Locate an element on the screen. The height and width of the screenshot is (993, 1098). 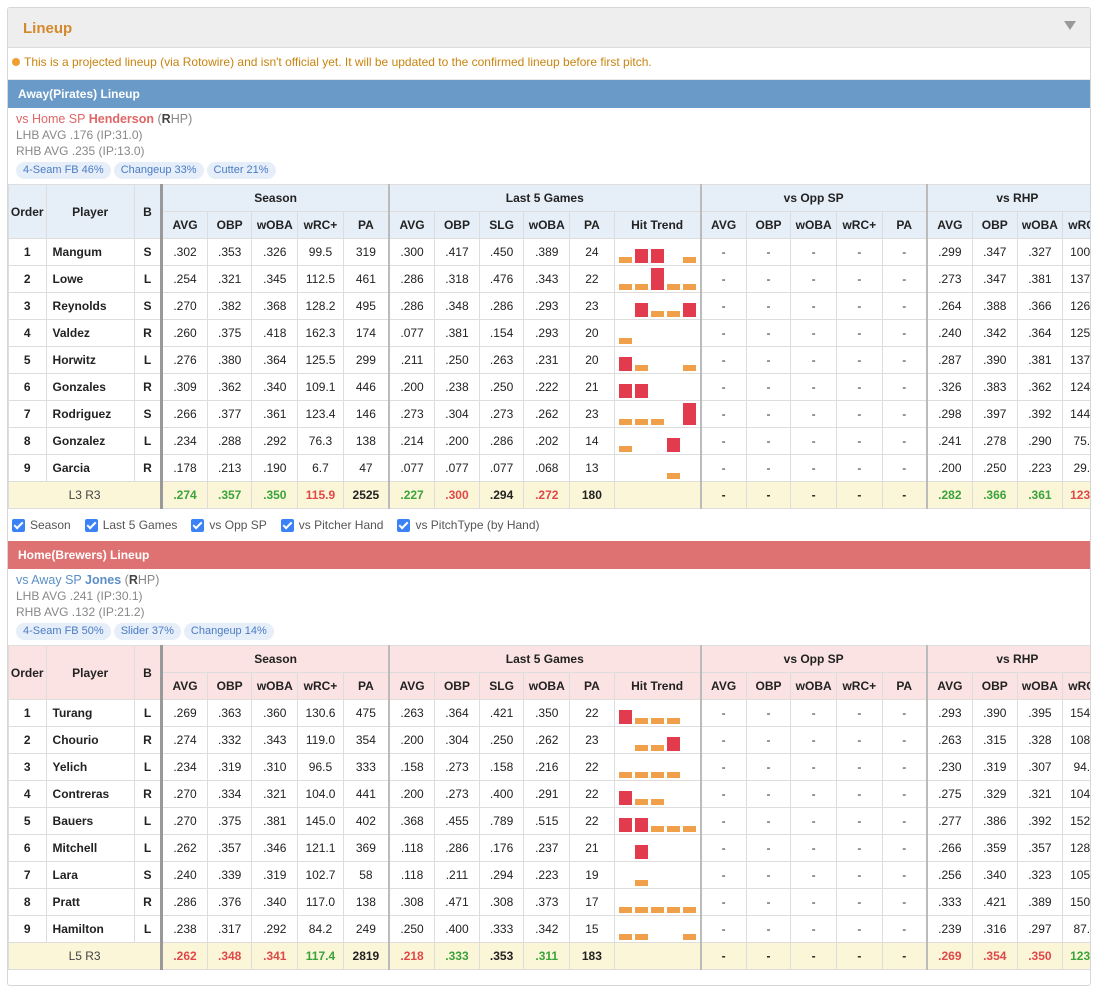
season-stat: .178 is located at coordinates (184, 468).